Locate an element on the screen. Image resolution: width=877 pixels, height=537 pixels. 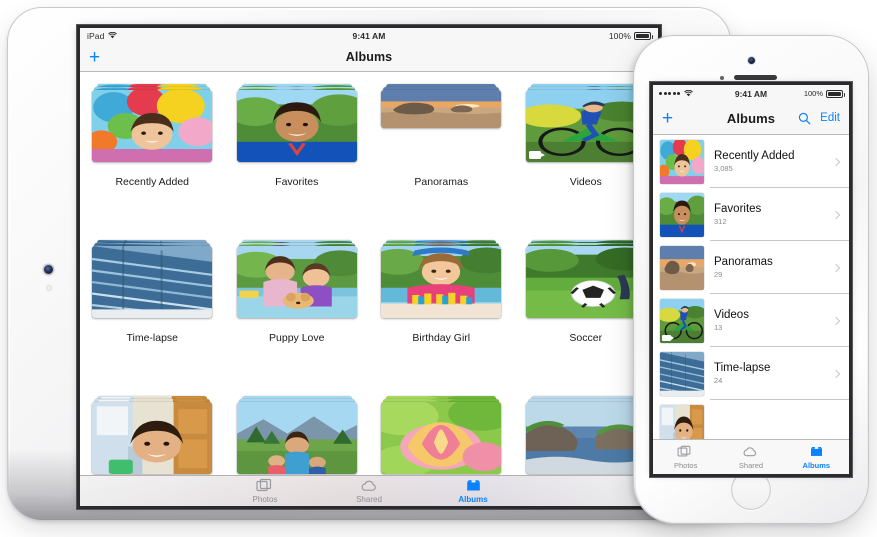
album-label: Panoramas is located at coordinates (441, 182).